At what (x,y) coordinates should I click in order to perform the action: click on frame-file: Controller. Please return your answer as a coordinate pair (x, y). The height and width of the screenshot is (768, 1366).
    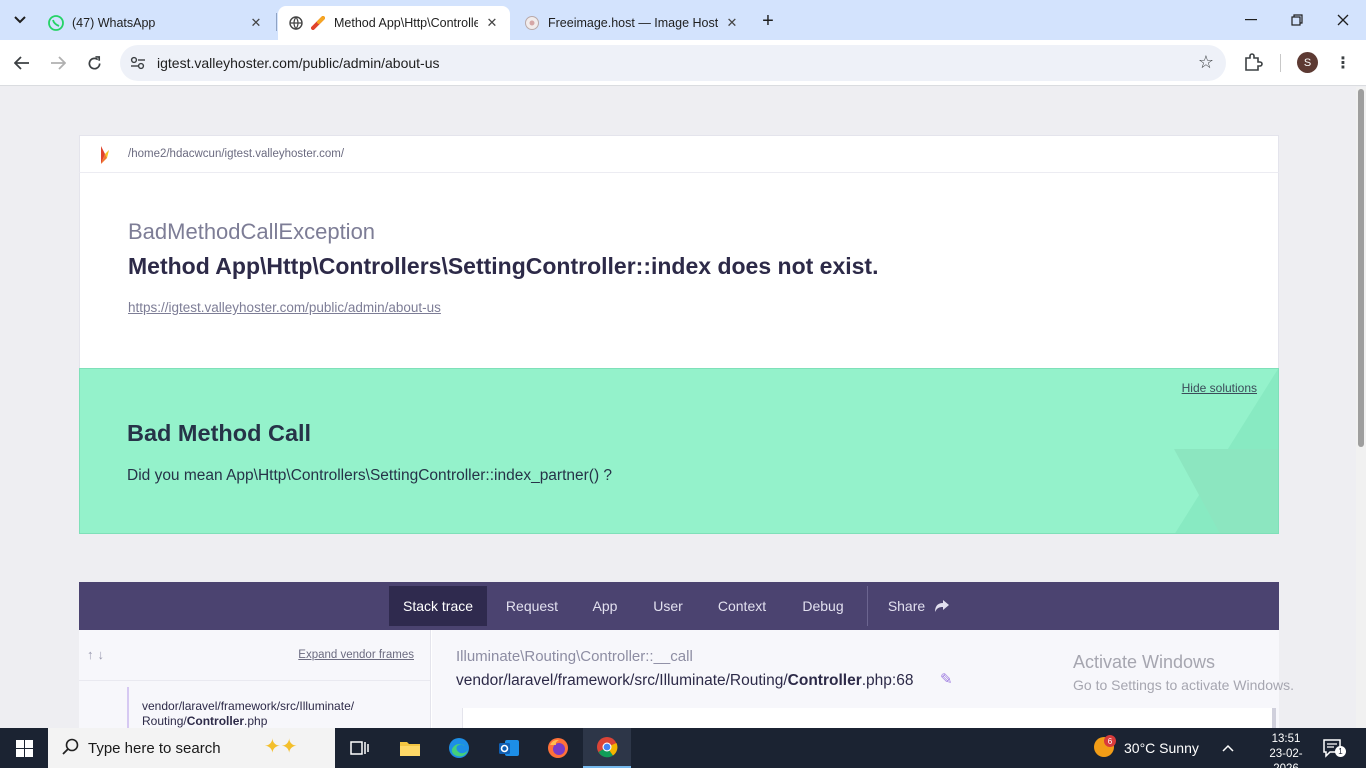
    Looking at the image, I should click on (215, 721).